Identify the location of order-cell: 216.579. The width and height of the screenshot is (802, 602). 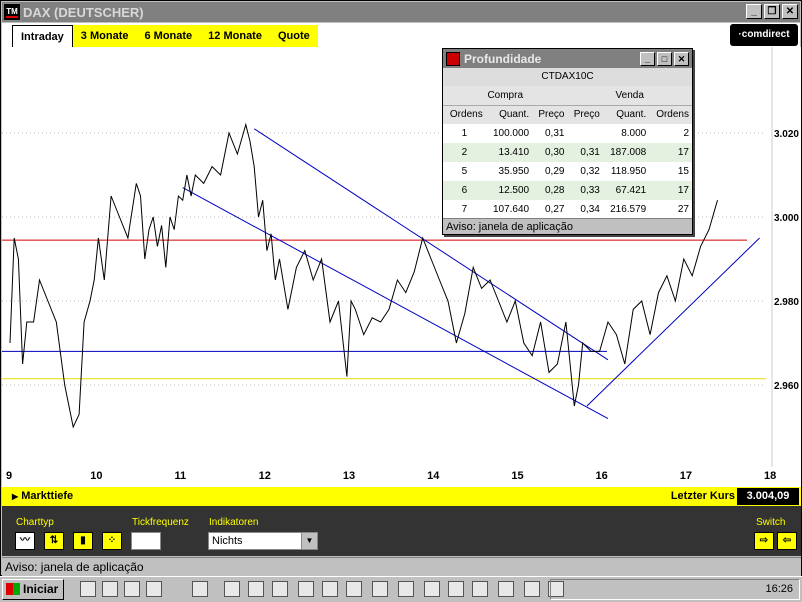
(628, 209).